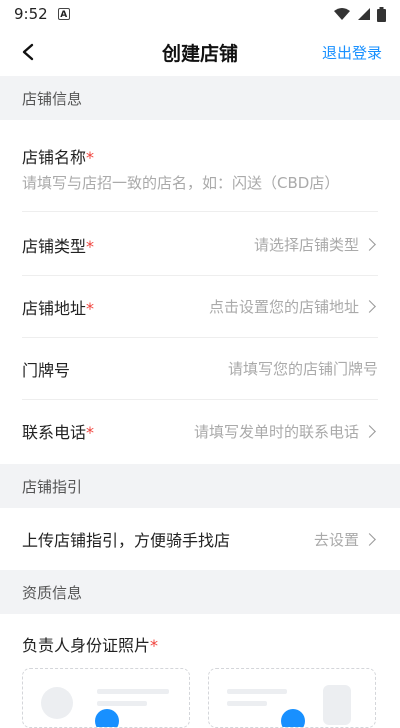 The width and height of the screenshot is (400, 728). I want to click on door-number-row: 门牌号 请填写您的店铺门牌号, so click(200, 369).